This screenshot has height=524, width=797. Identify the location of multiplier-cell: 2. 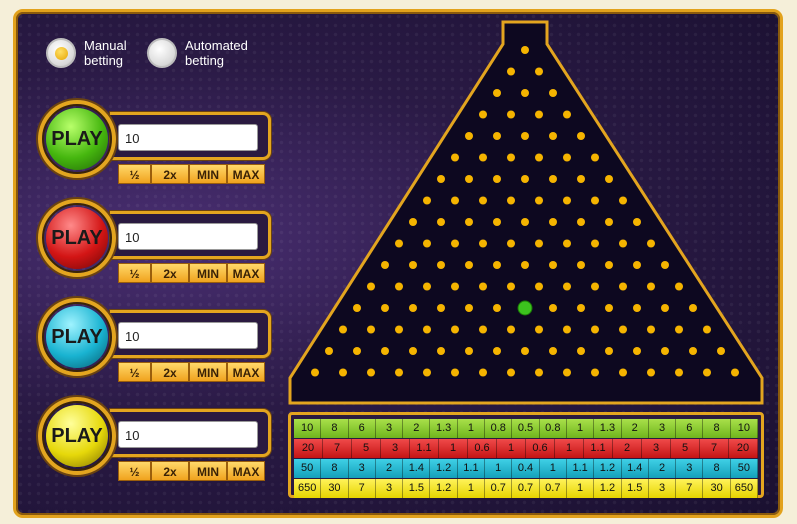
(635, 428).